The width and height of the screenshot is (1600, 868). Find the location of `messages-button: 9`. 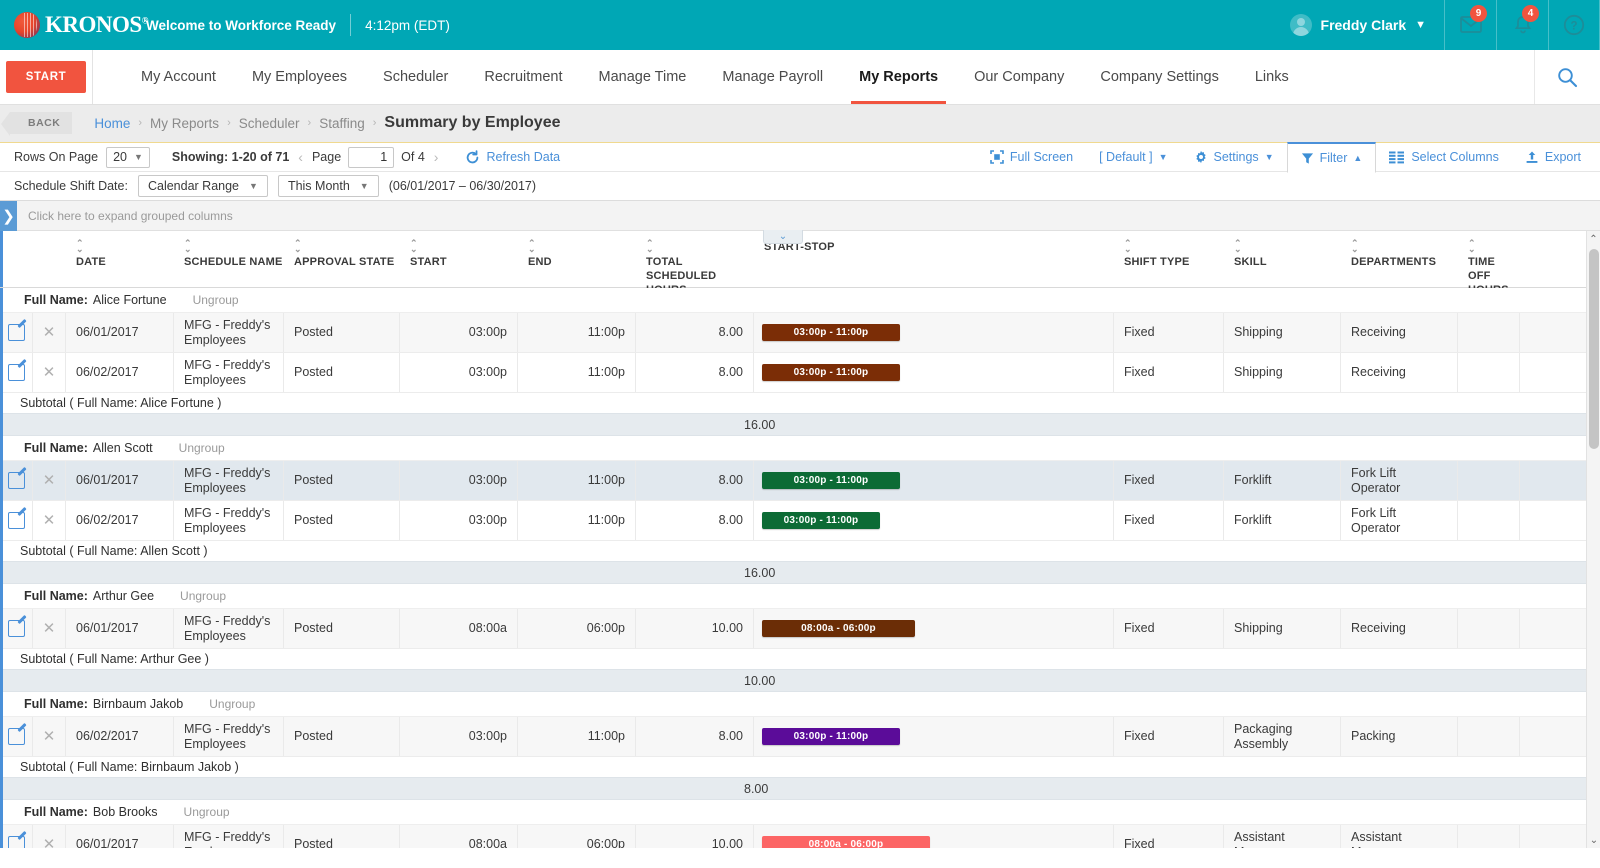

messages-button: 9 is located at coordinates (1470, 25).